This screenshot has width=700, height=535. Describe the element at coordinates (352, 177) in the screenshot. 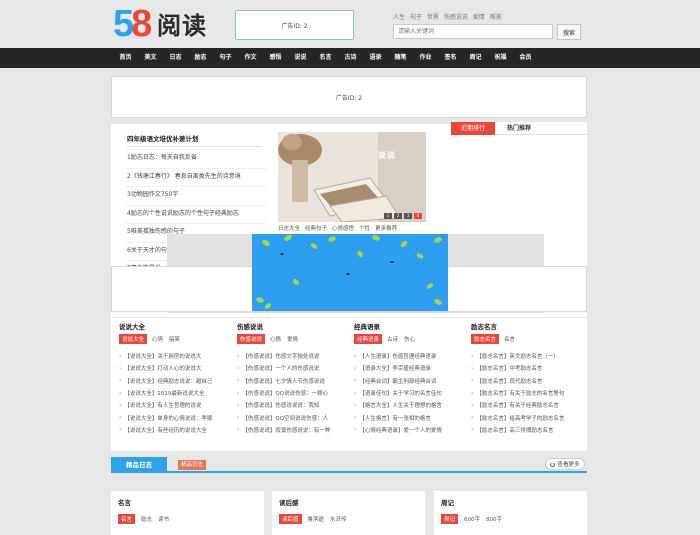

I see `slideshow-image: 说说 1234` at that location.